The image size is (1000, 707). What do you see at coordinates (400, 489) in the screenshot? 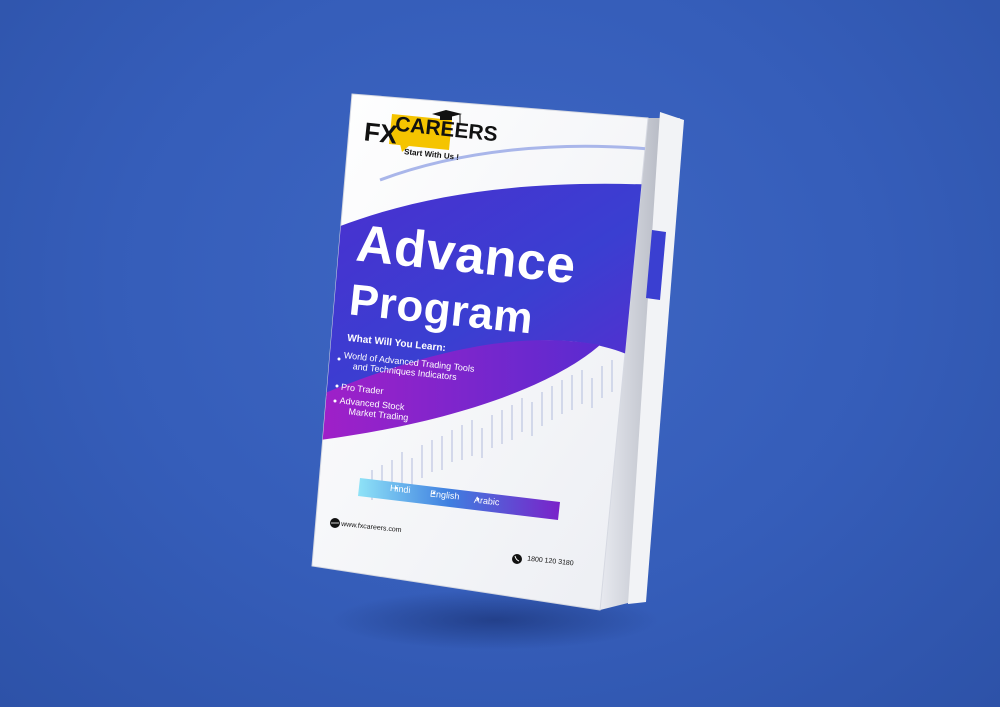
I see `language-hindi: Hindi` at bounding box center [400, 489].